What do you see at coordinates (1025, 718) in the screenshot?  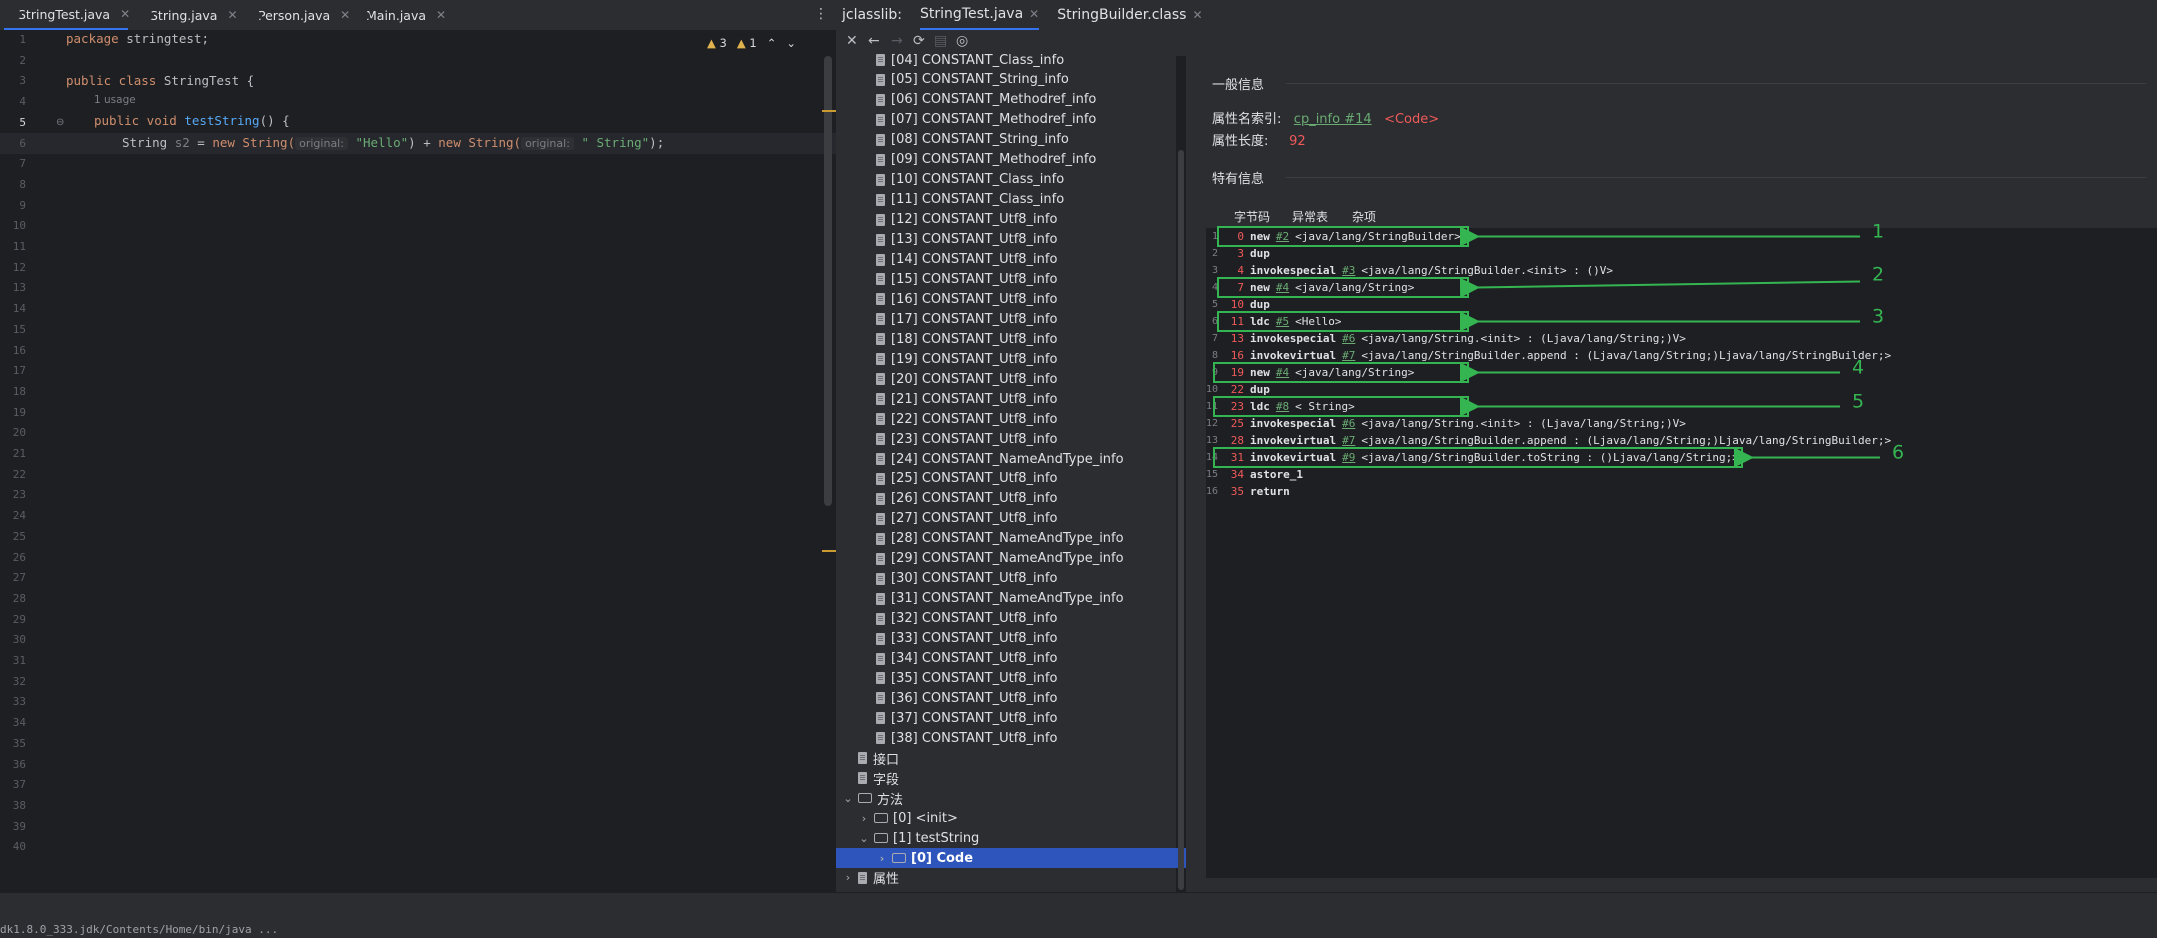 I see `tree-item-constant: [37] CONSTANT_Utf8_info` at bounding box center [1025, 718].